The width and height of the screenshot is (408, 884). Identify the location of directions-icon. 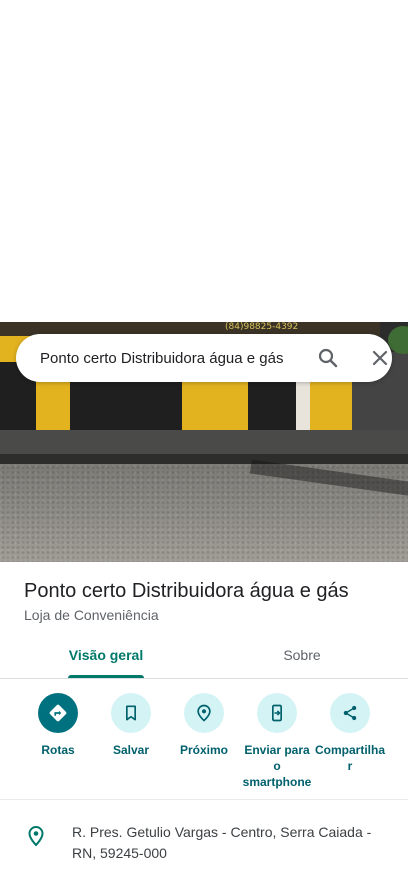
(58, 713).